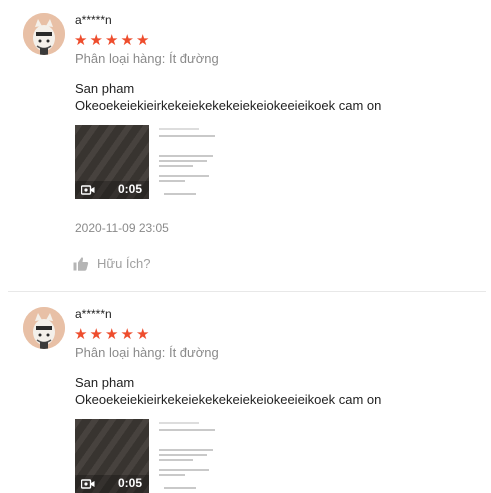 This screenshot has height=493, width=491. Describe the element at coordinates (247, 291) in the screenshot. I see `review-divider` at that location.